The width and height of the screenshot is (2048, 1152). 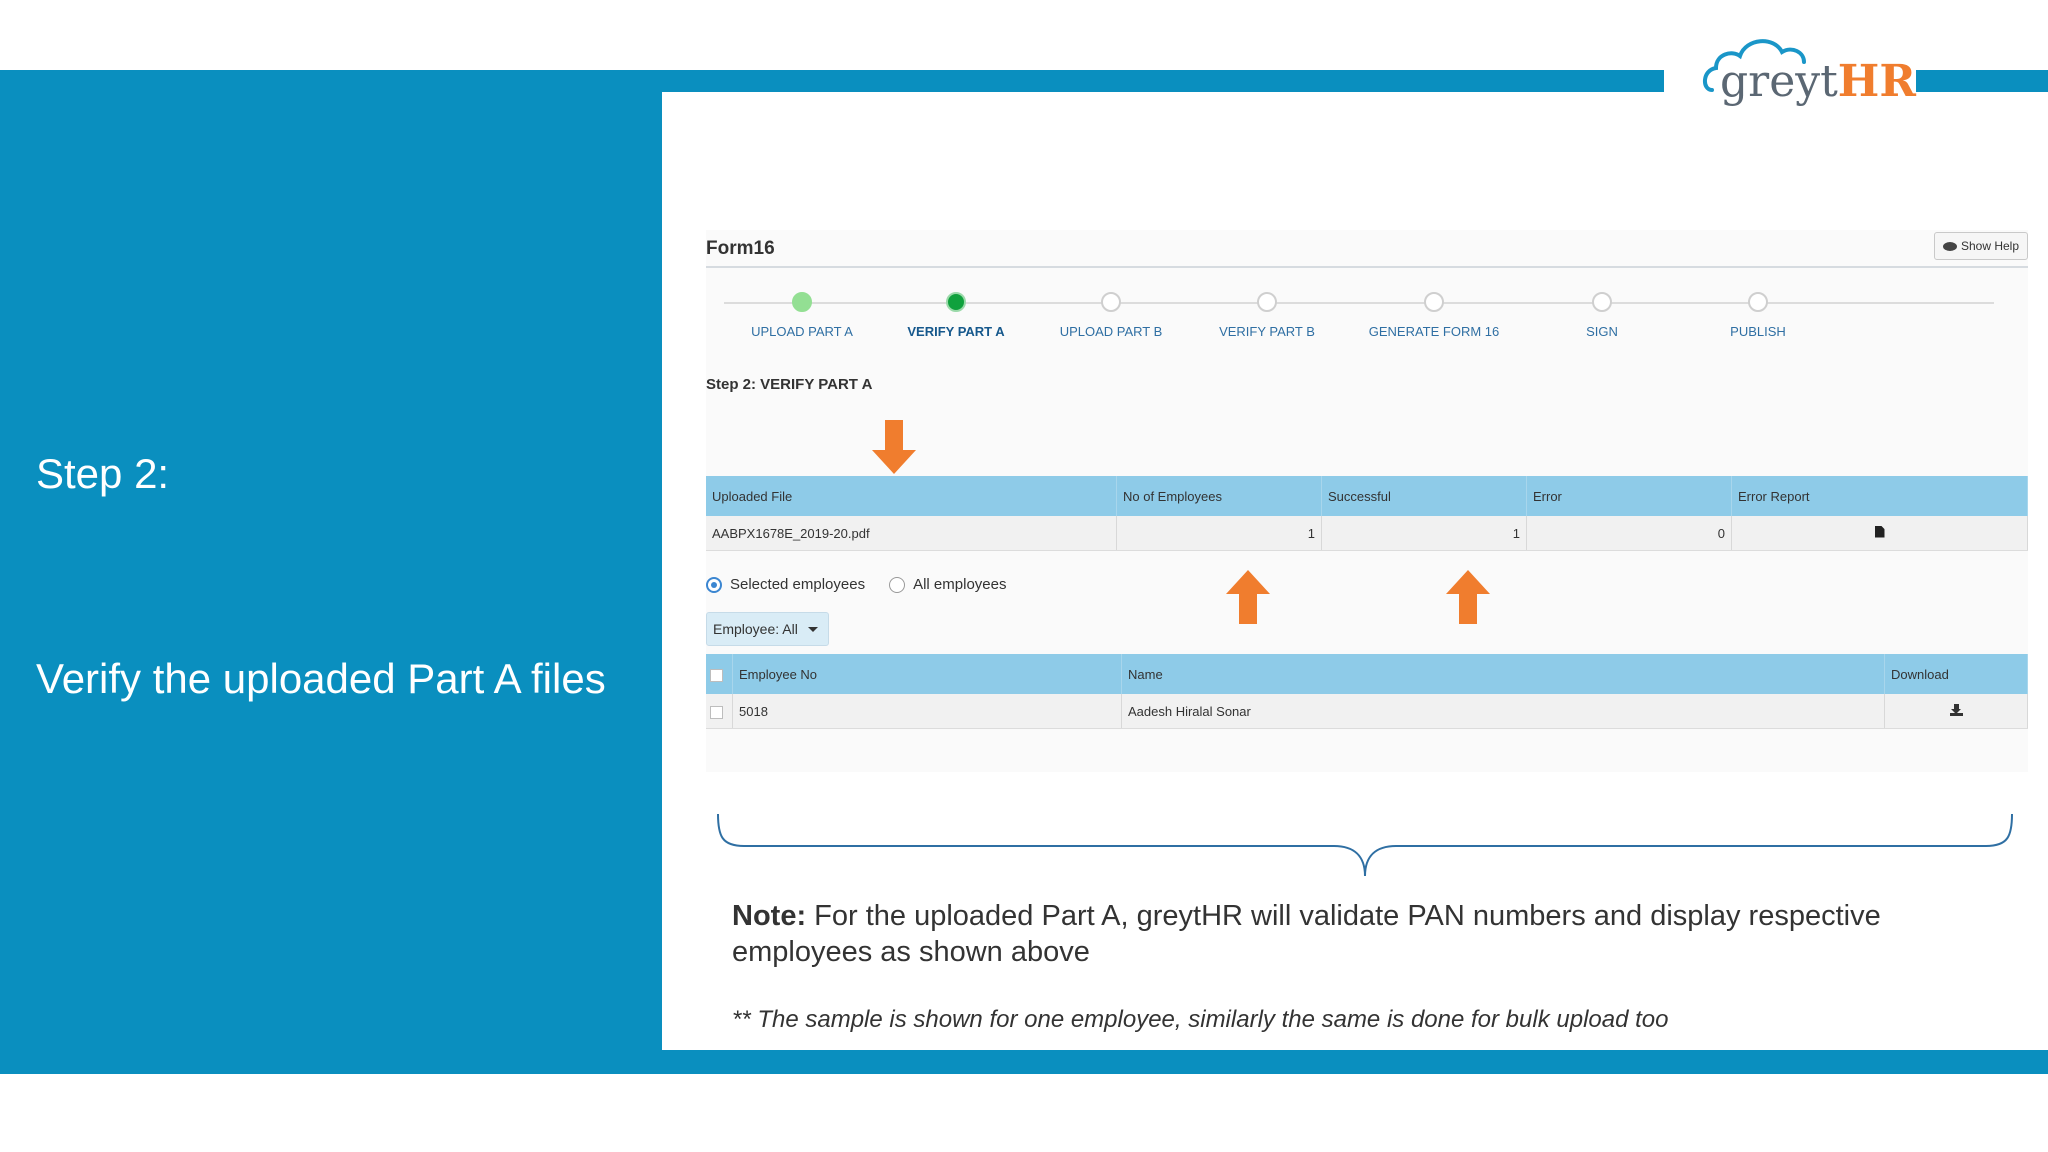 I want to click on download-icon, so click(x=1956, y=709).